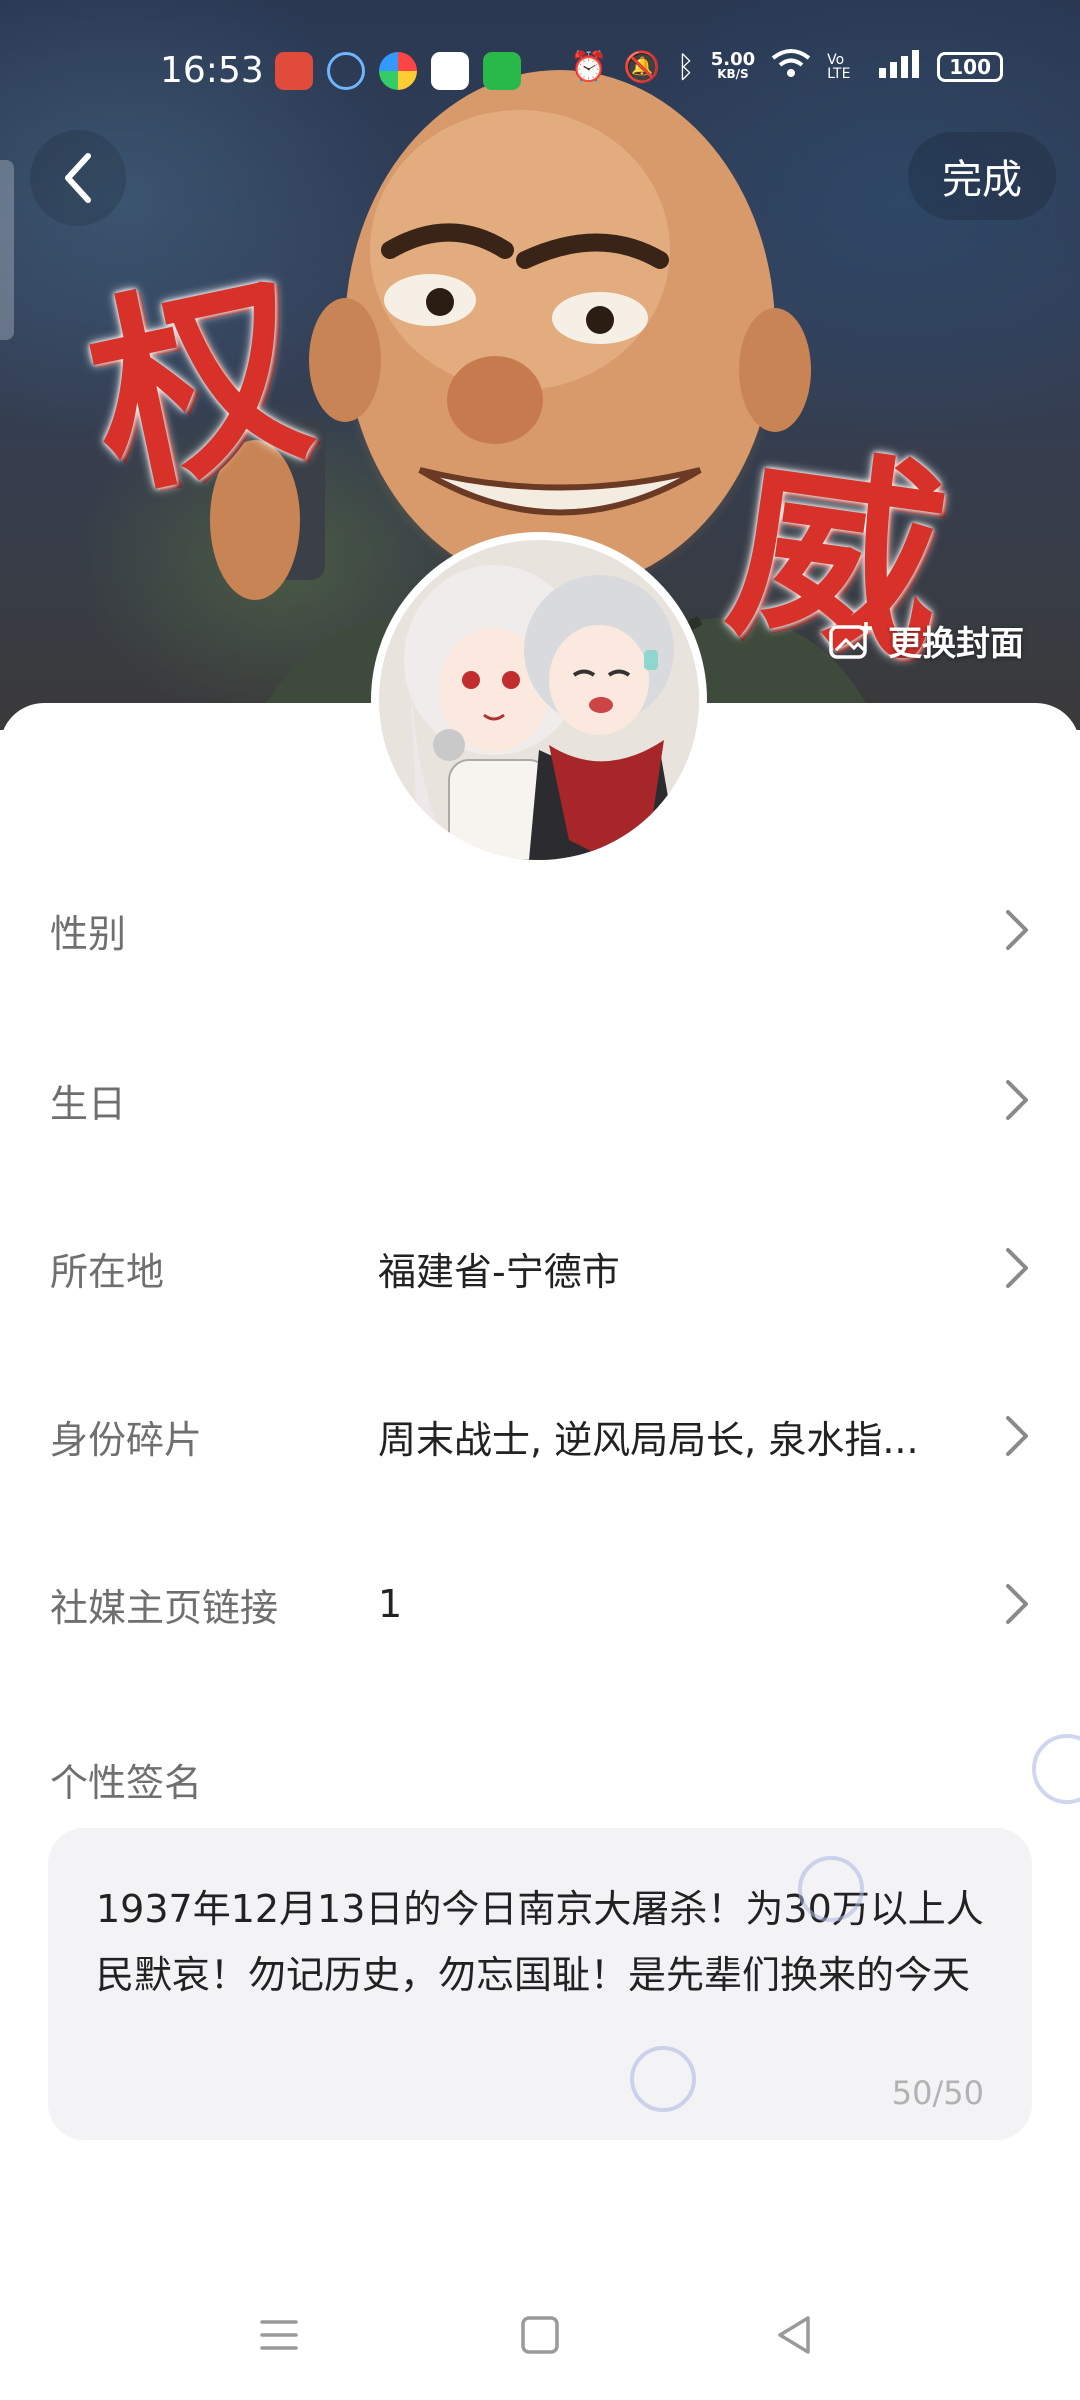 The width and height of the screenshot is (1080, 2400). I want to click on mute-icon: 🔕, so click(642, 67).